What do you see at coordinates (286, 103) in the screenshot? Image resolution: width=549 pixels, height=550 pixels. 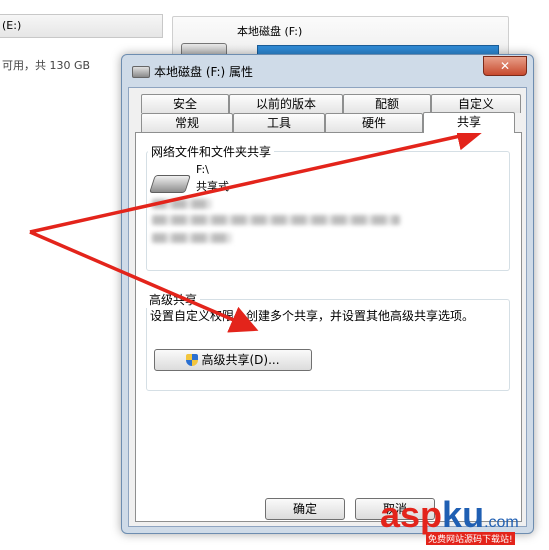 I see `tab-previous-versions: 以前的版本` at bounding box center [286, 103].